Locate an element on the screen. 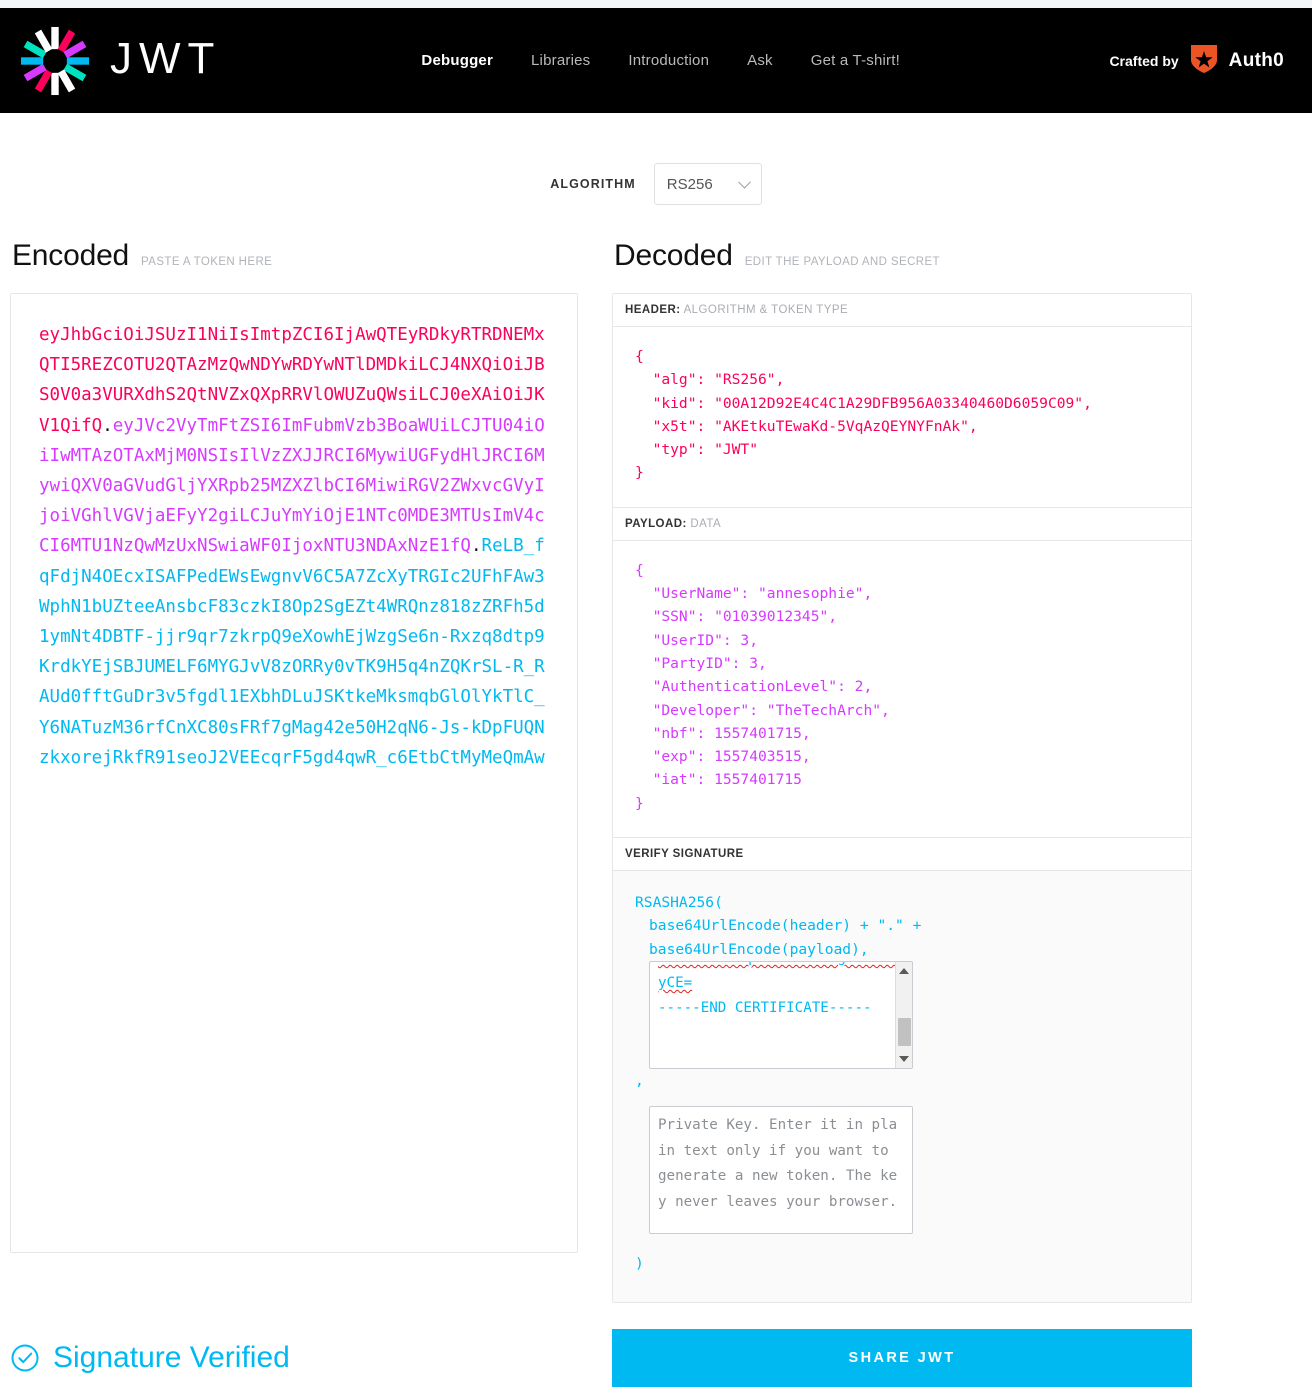 This screenshot has height=1387, width=1312. scroll-down-arrow-icon is located at coordinates (904, 1058).